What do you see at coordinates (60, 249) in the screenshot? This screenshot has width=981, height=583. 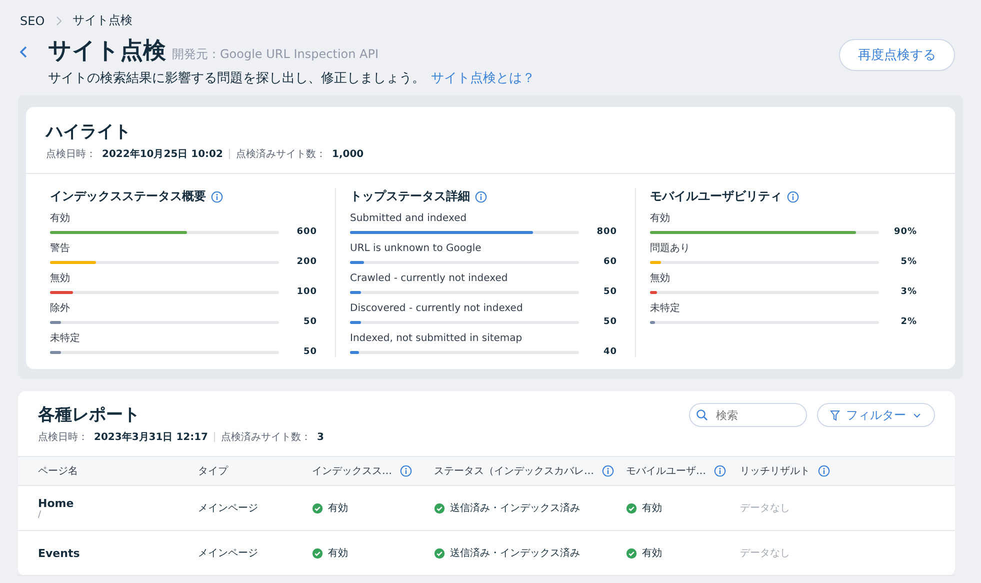 I see `metric-label: 警告` at bounding box center [60, 249].